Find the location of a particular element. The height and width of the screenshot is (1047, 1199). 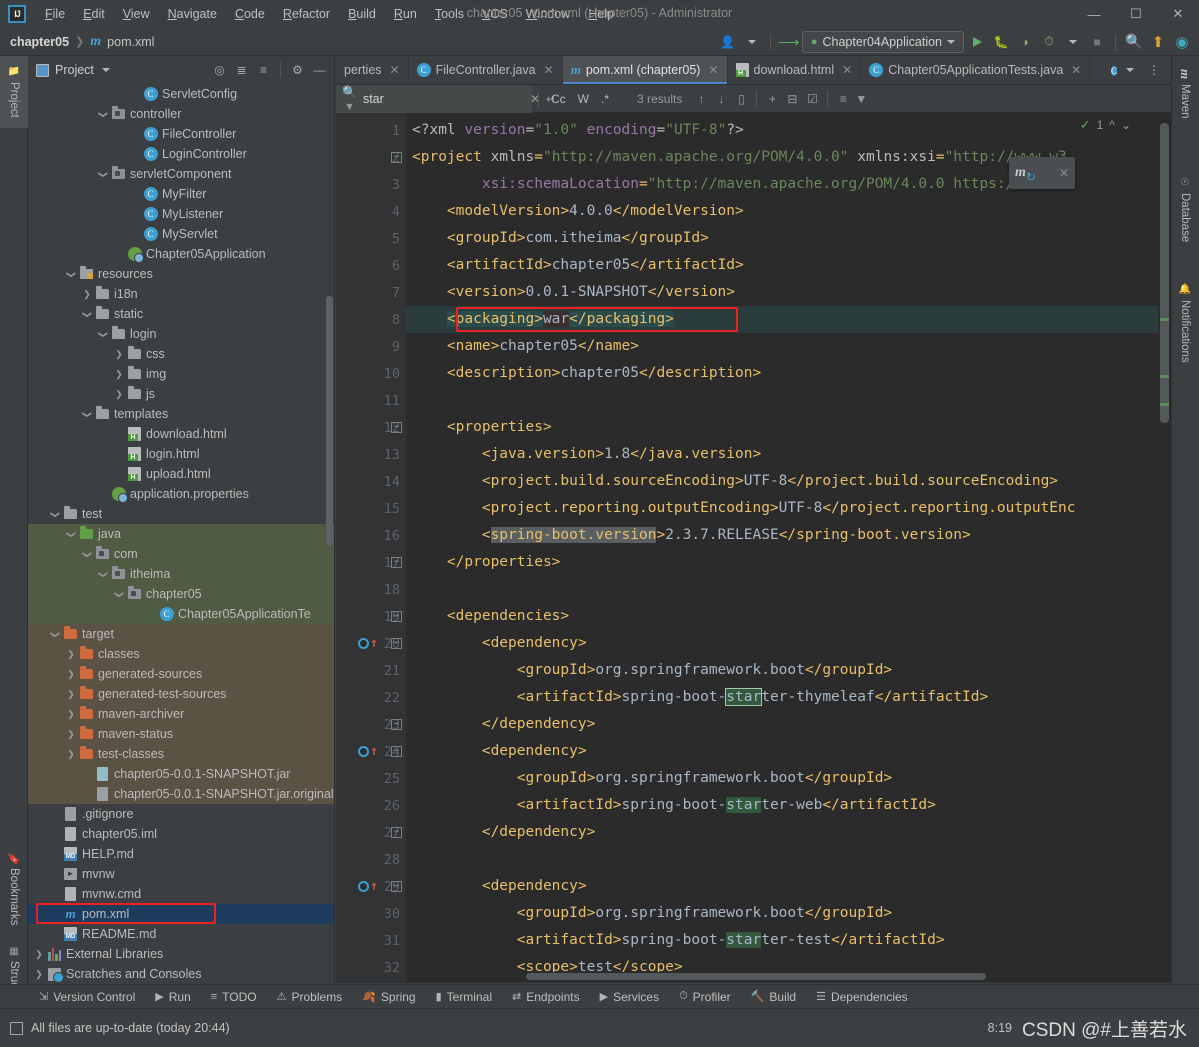

tree-node-chapter05applicationte: C Chapter05ApplicationTe is located at coordinates (181, 614).